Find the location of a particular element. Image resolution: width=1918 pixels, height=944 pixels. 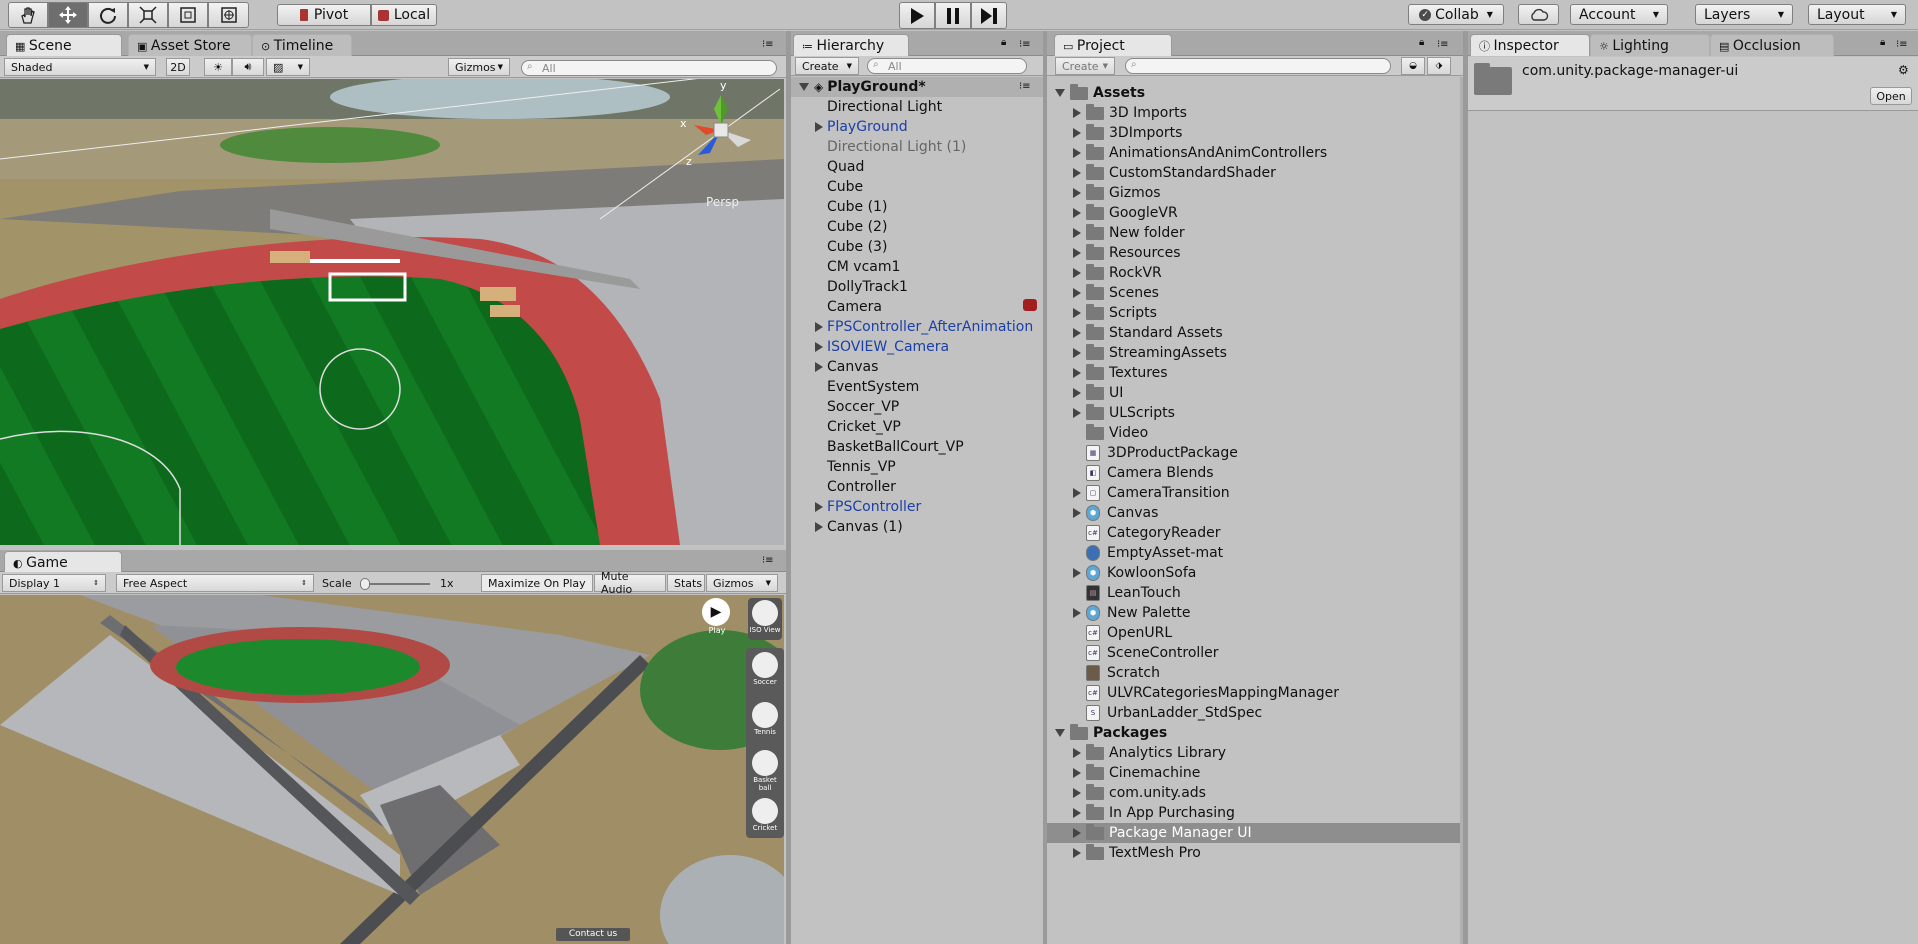

project-item: In App Purchasing is located at coordinates (1255, 813).